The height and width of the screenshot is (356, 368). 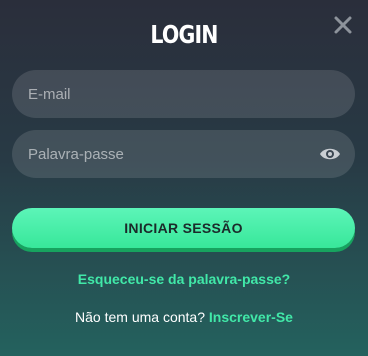 I want to click on email-field, so click(x=183, y=94).